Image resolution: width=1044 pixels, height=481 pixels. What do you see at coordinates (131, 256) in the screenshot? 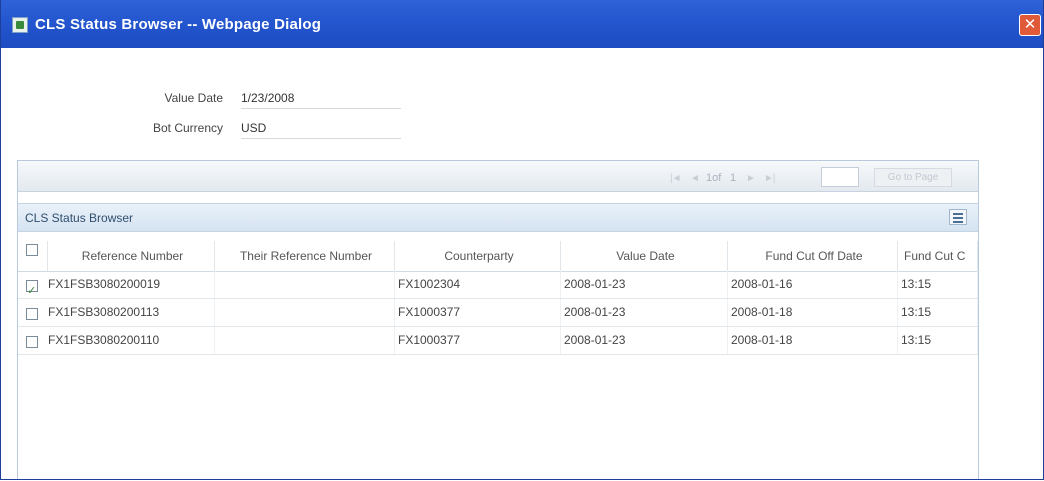
I see `col-reference-number: Reference Number` at bounding box center [131, 256].